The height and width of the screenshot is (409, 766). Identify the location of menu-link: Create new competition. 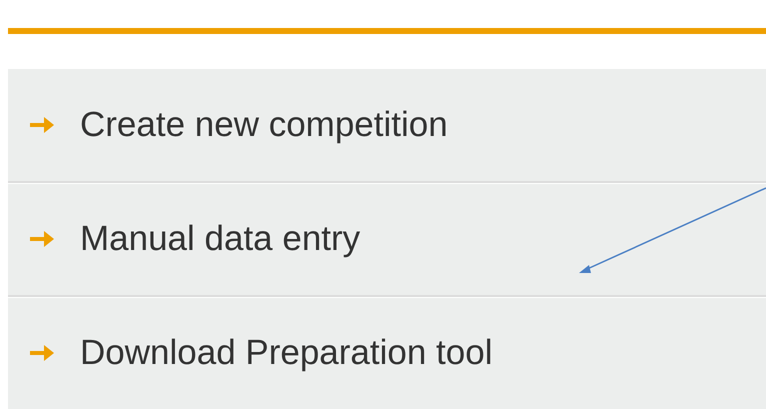
(264, 125).